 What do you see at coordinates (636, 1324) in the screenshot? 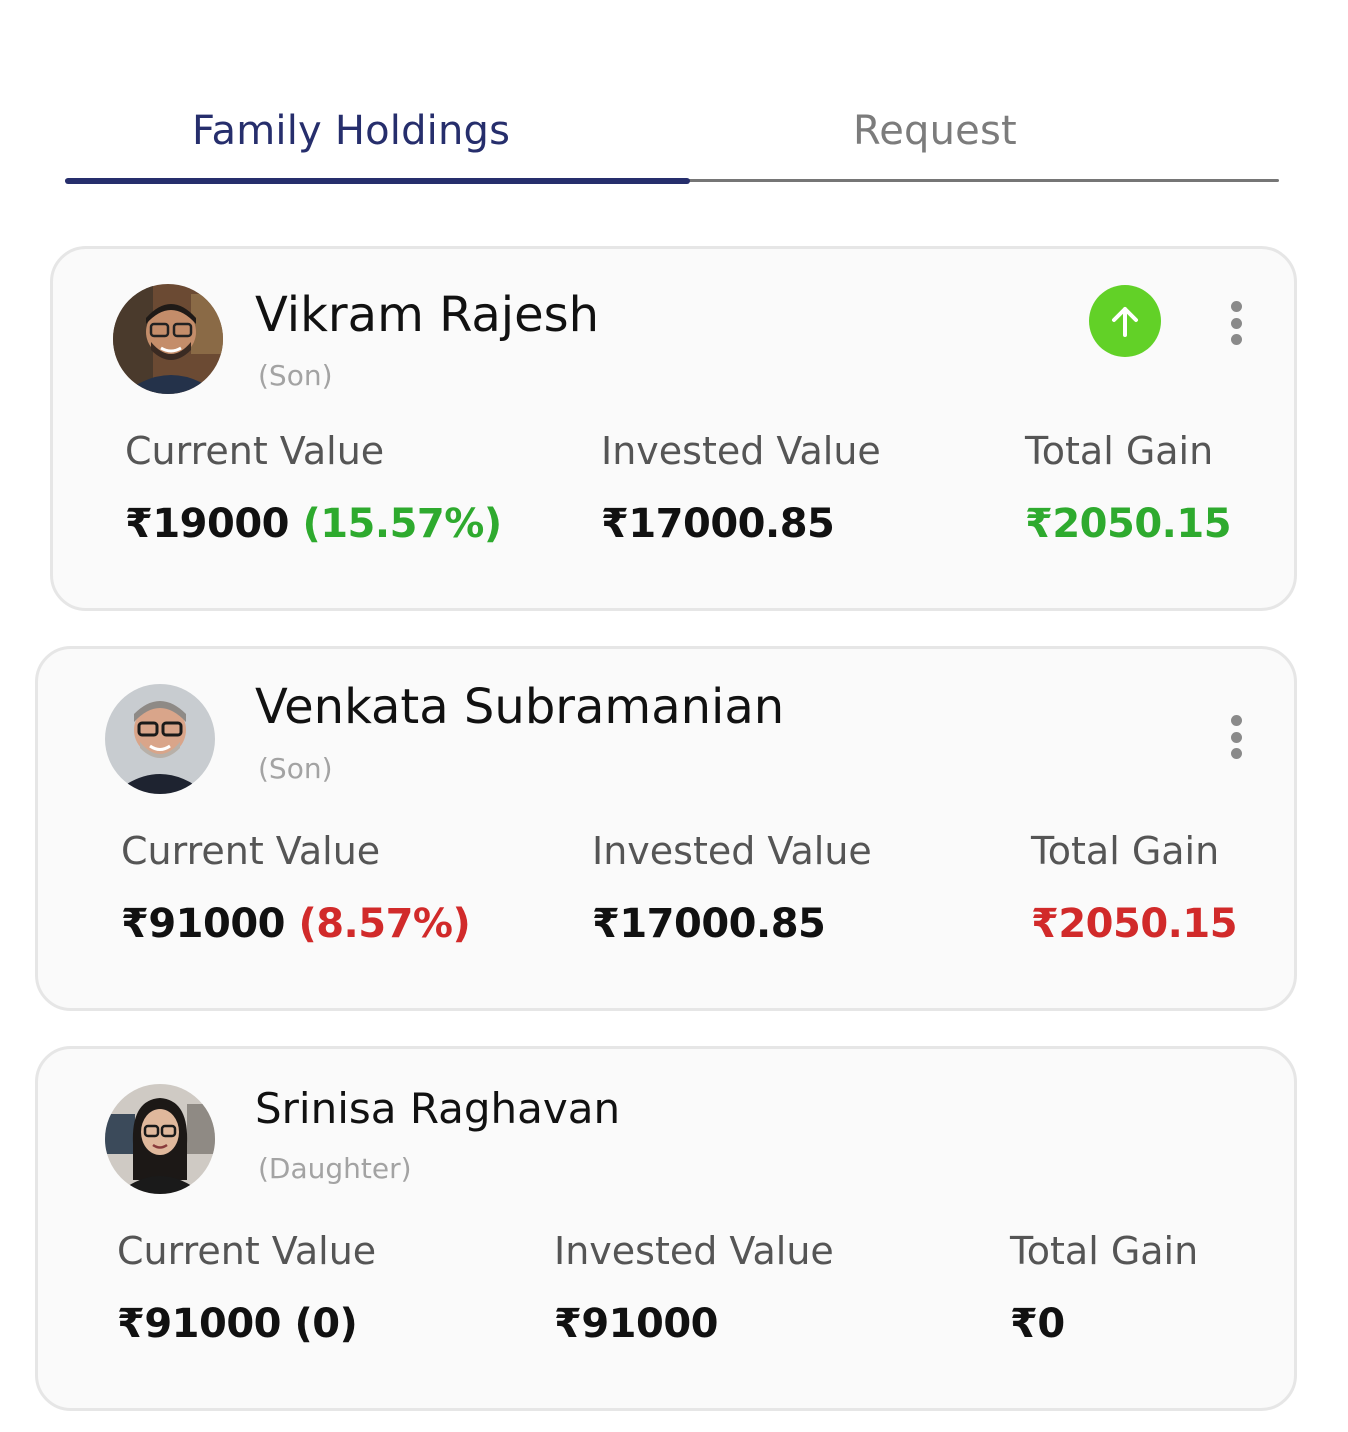
I see `invested-value: ₹91000` at bounding box center [636, 1324].